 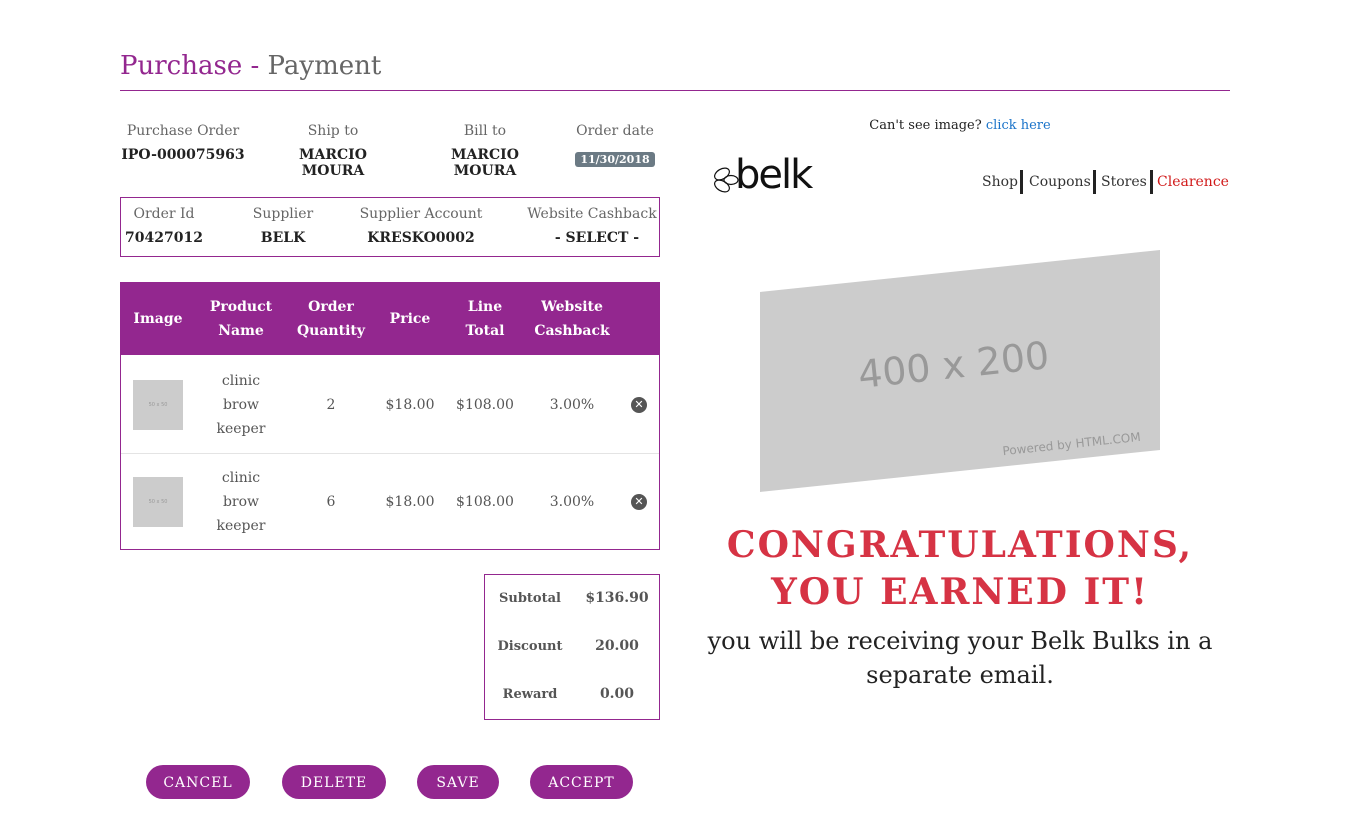 I want to click on ship-to-value: MARCIO MOURA, so click(x=333, y=163).